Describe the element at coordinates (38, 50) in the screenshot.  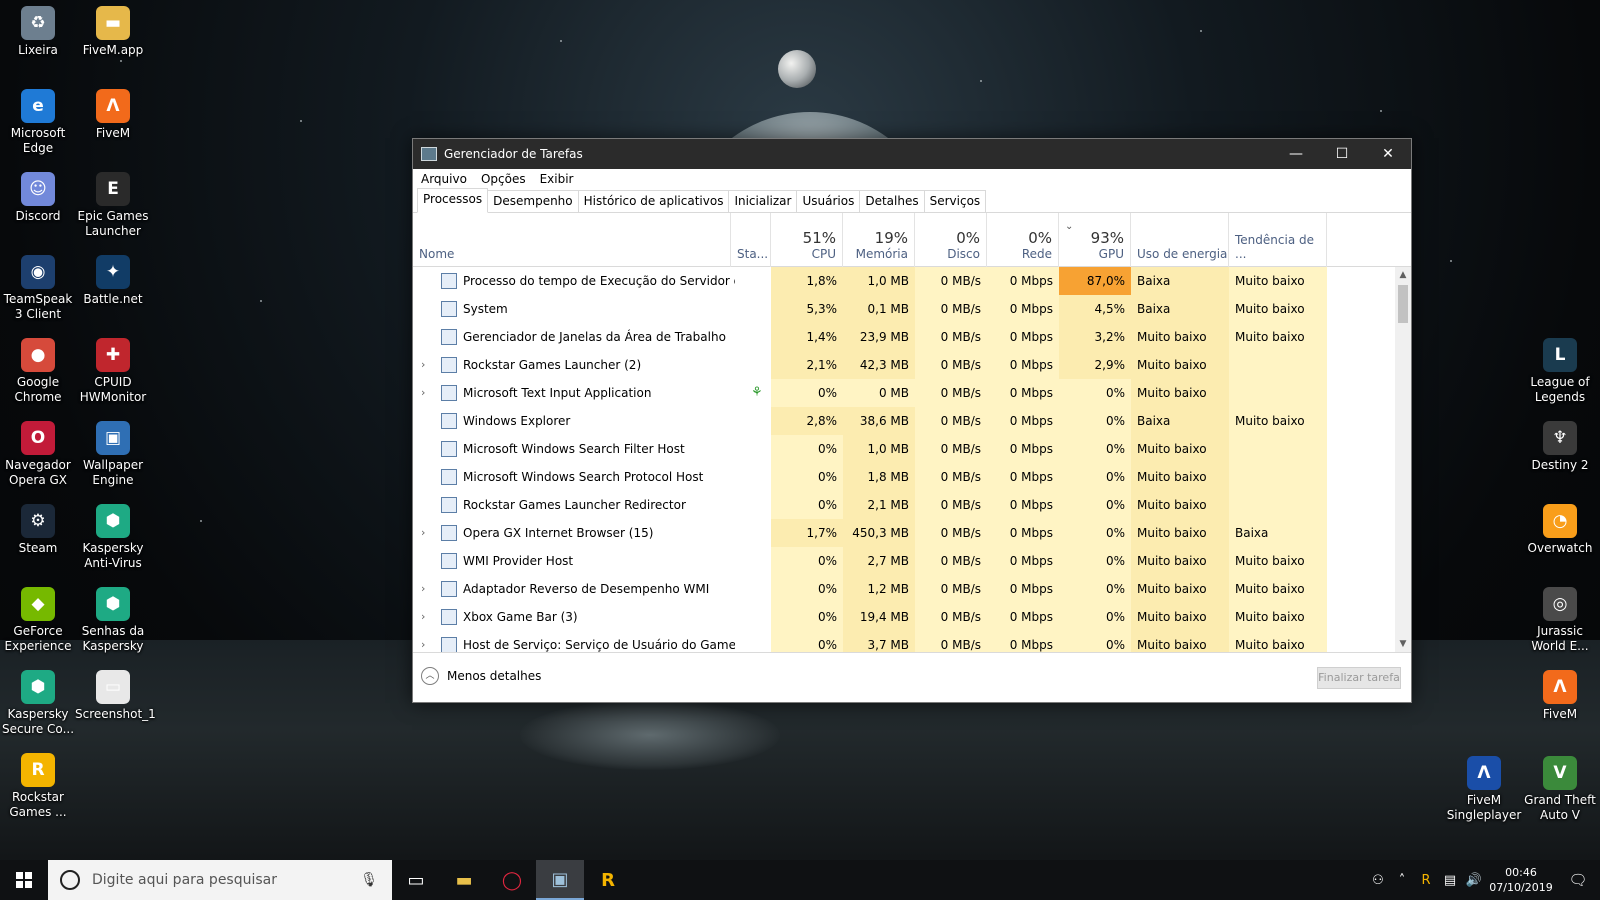
I see `desktop-icon-label: Lixeira` at that location.